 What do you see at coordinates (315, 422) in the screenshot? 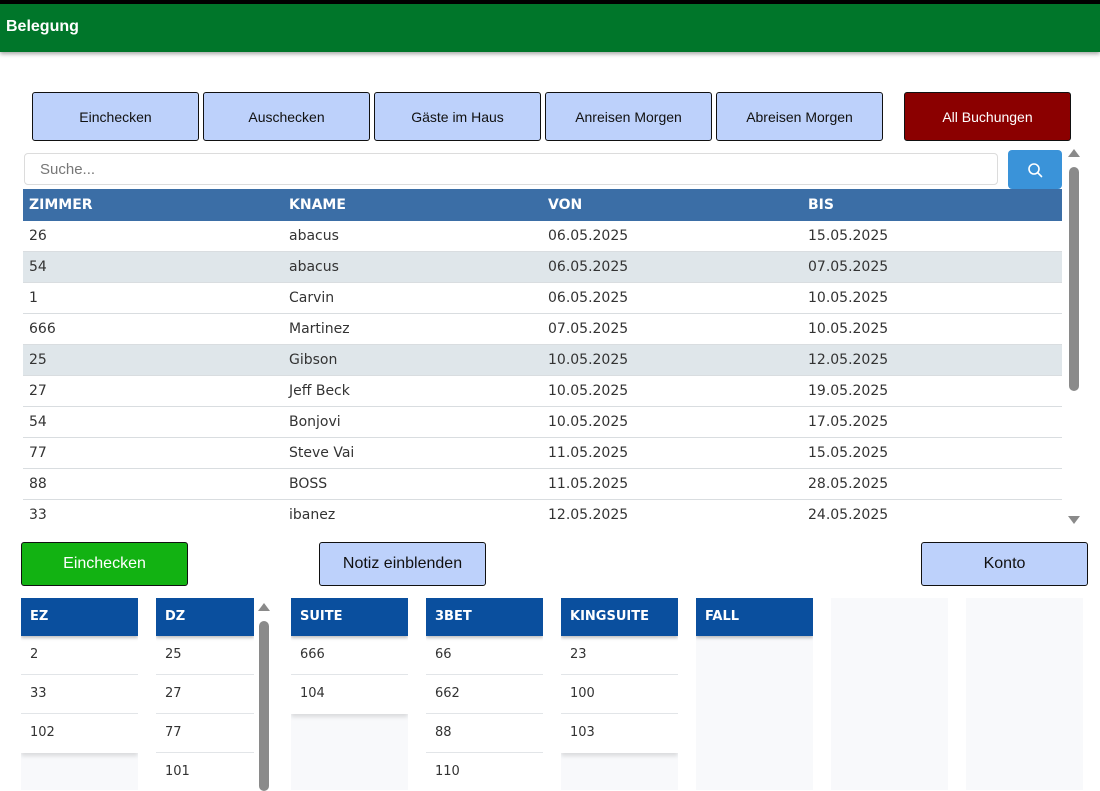
I see `cell-kname: Bonjovi` at bounding box center [315, 422].